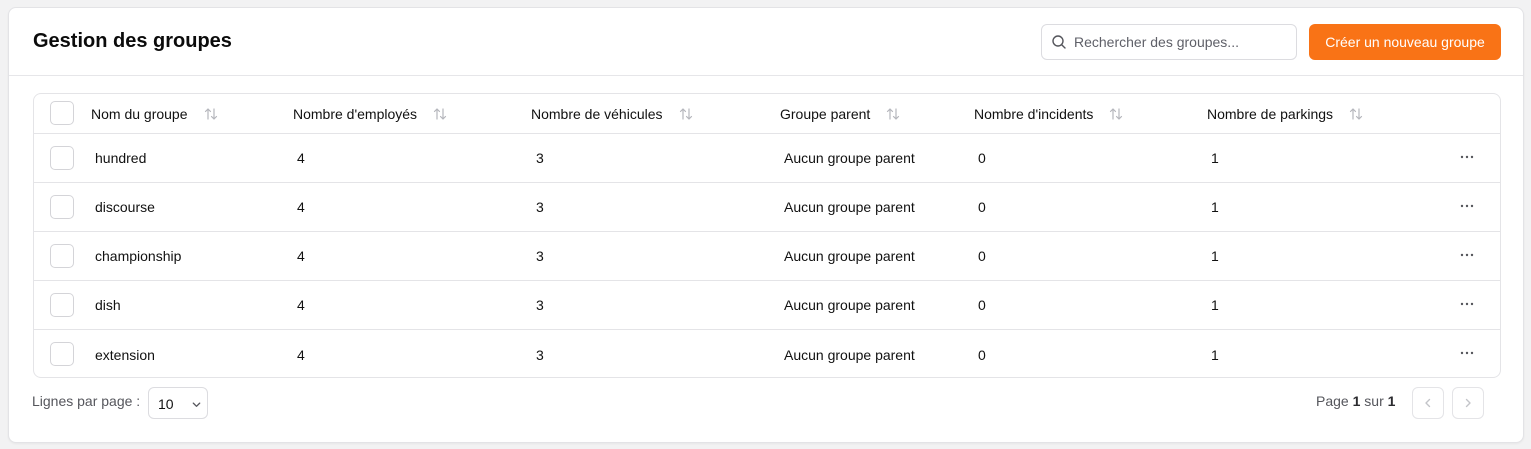  I want to click on page-indicator: Page 1 sur 1, so click(1355, 401).